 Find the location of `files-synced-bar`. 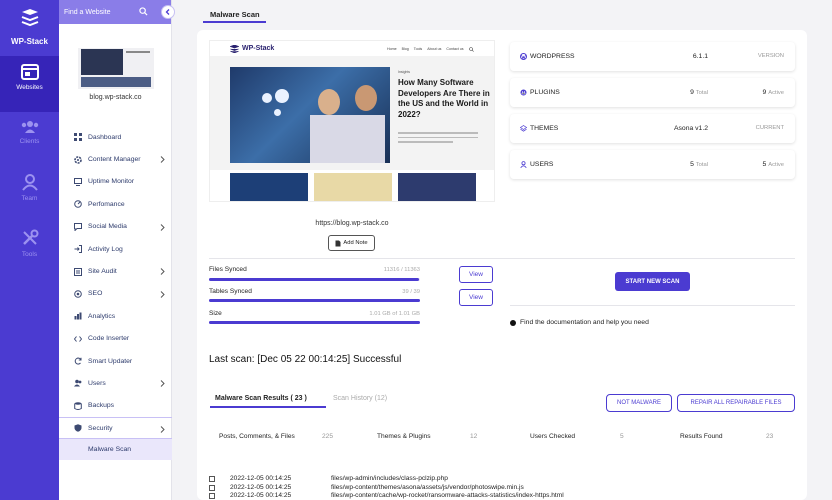

files-synced-bar is located at coordinates (314, 279).